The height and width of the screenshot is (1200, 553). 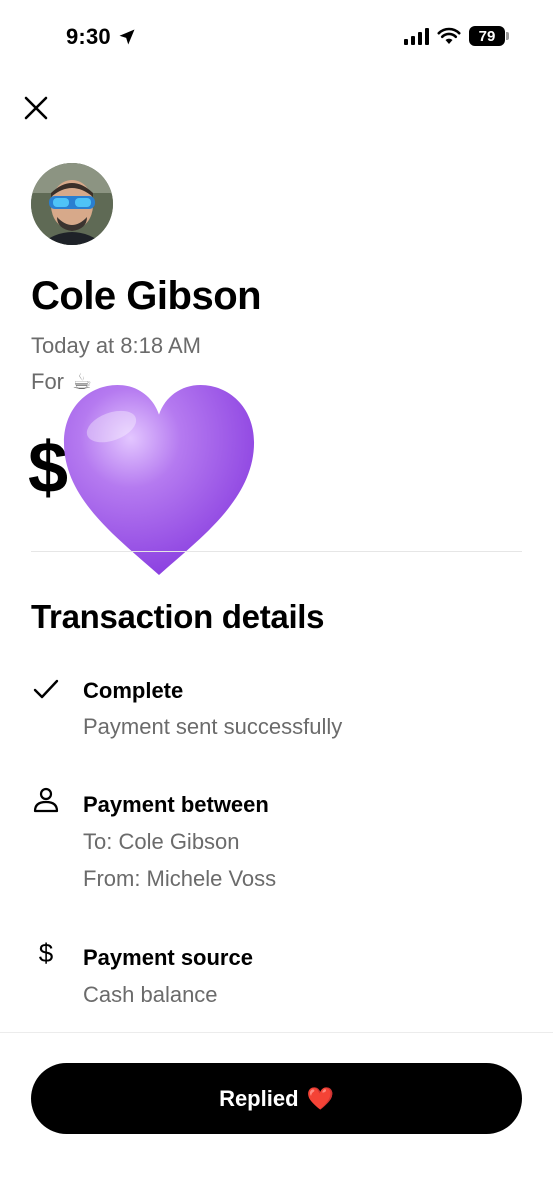 What do you see at coordinates (276, 551) in the screenshot?
I see `section-divider` at bounding box center [276, 551].